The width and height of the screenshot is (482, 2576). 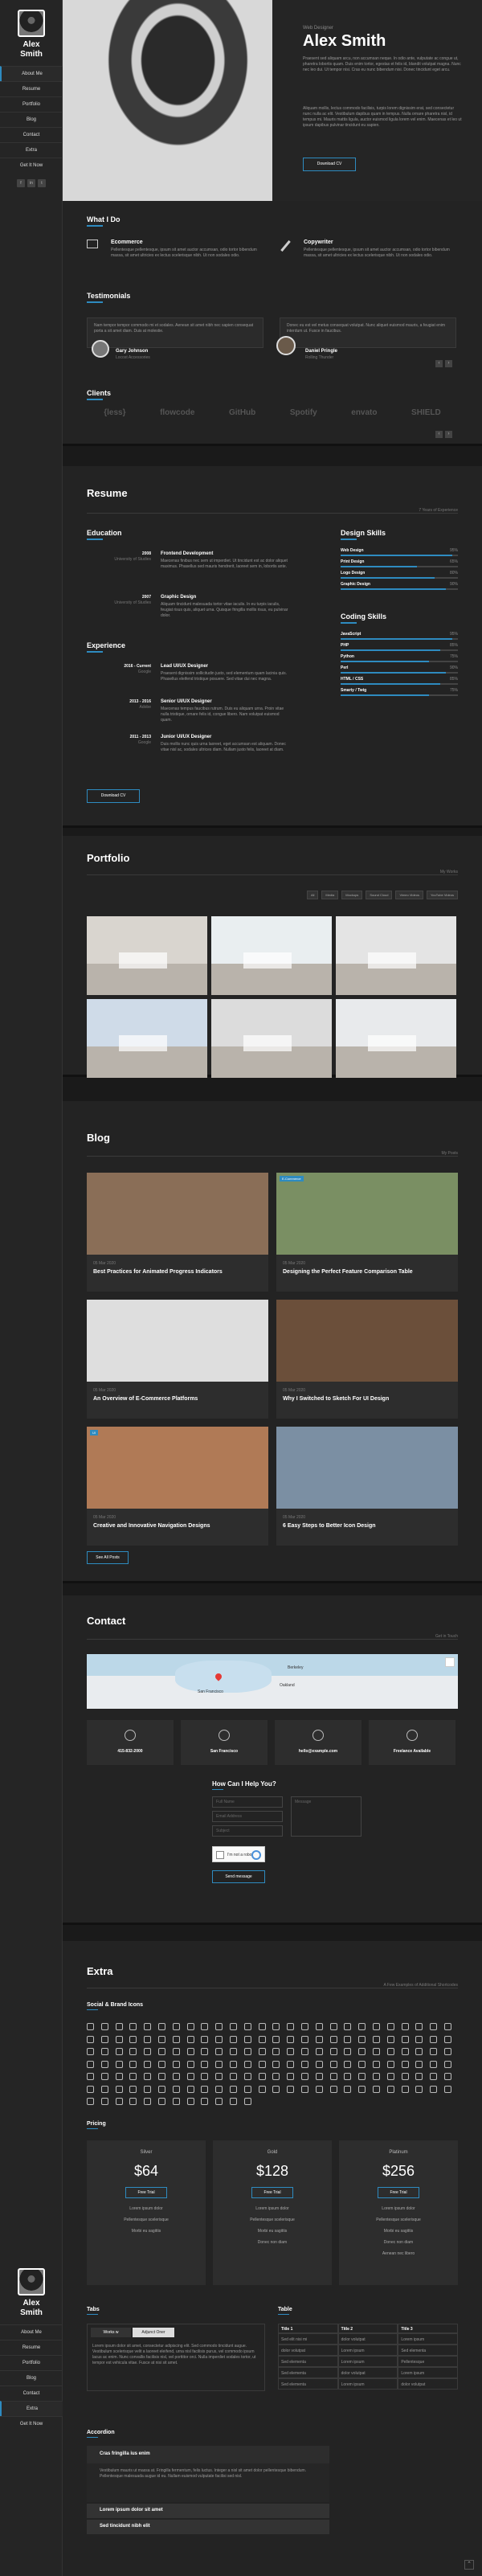 I want to click on nav-blog: Blog, so click(x=32, y=2378).